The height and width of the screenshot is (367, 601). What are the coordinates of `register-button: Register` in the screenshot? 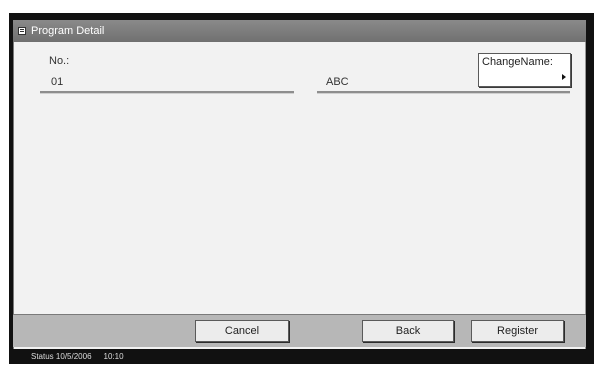 It's located at (517, 331).